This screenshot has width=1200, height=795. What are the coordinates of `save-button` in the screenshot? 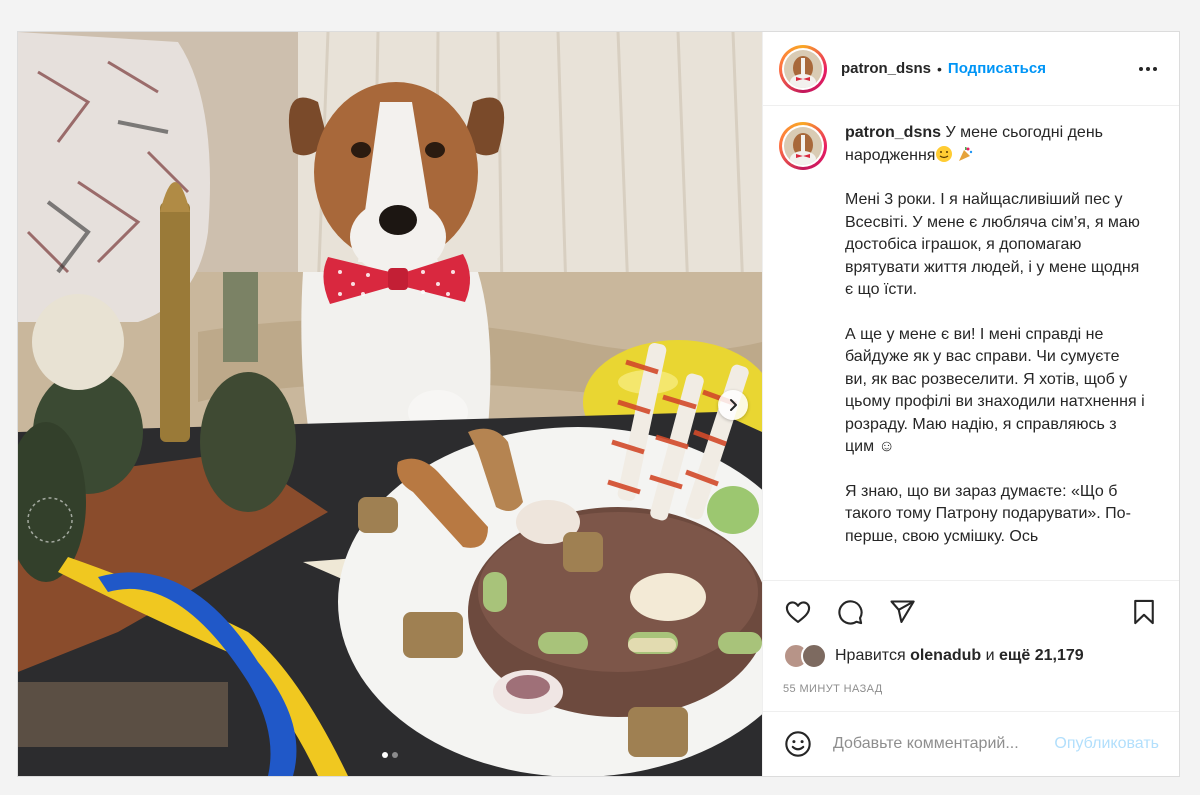 It's located at (1144, 612).